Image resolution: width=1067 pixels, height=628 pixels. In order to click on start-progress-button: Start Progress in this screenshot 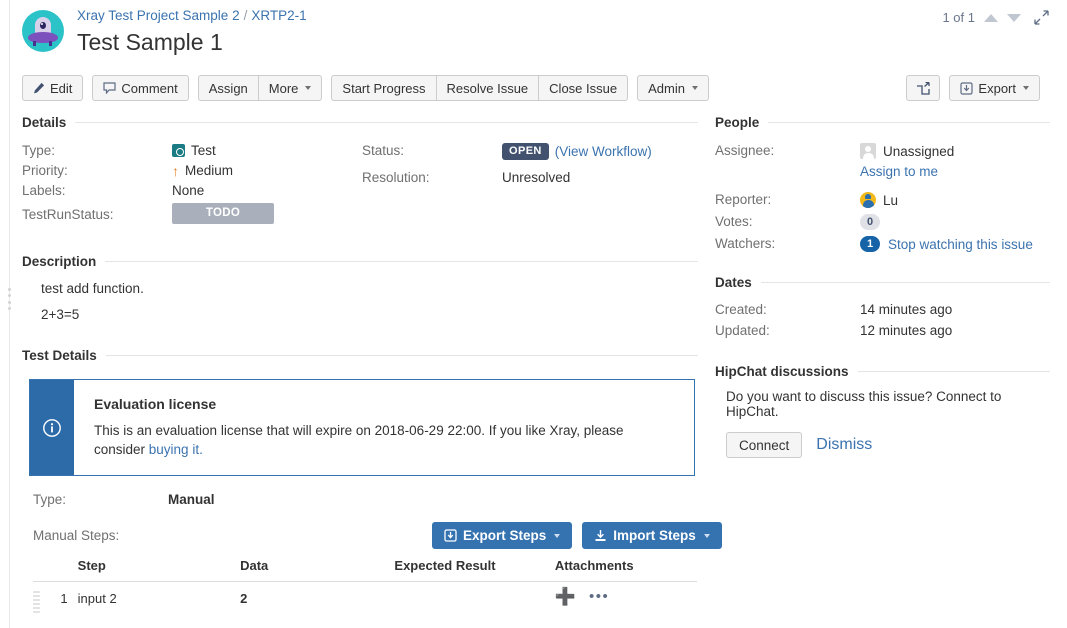, I will do `click(383, 88)`.